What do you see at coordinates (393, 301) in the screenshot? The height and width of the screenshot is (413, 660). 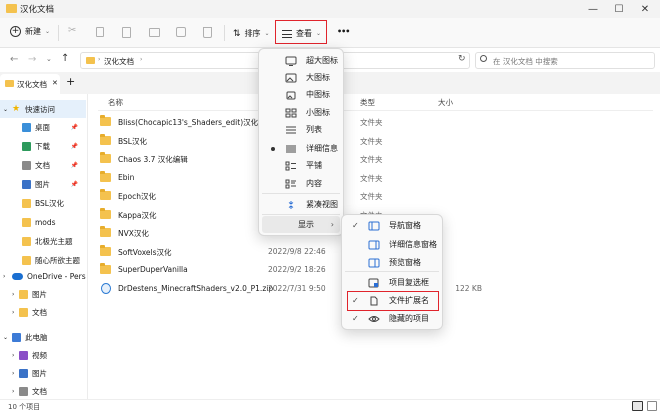 I see `file-extension-highlight` at bounding box center [393, 301].